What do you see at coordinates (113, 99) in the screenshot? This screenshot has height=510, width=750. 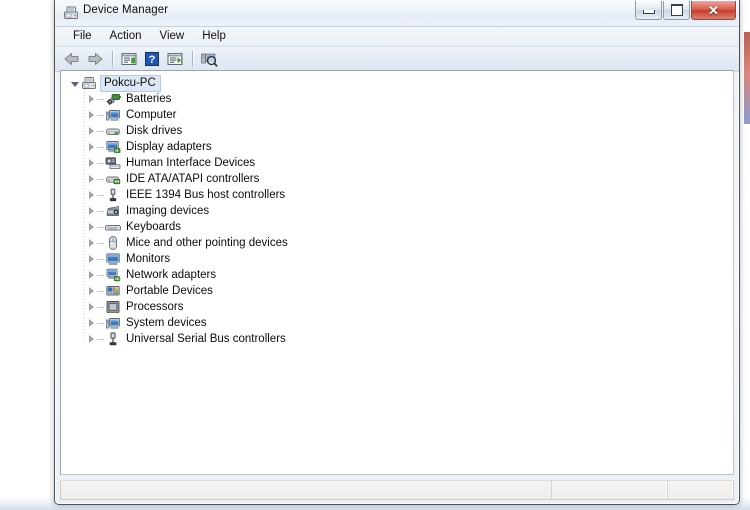 I see `battery-icon` at bounding box center [113, 99].